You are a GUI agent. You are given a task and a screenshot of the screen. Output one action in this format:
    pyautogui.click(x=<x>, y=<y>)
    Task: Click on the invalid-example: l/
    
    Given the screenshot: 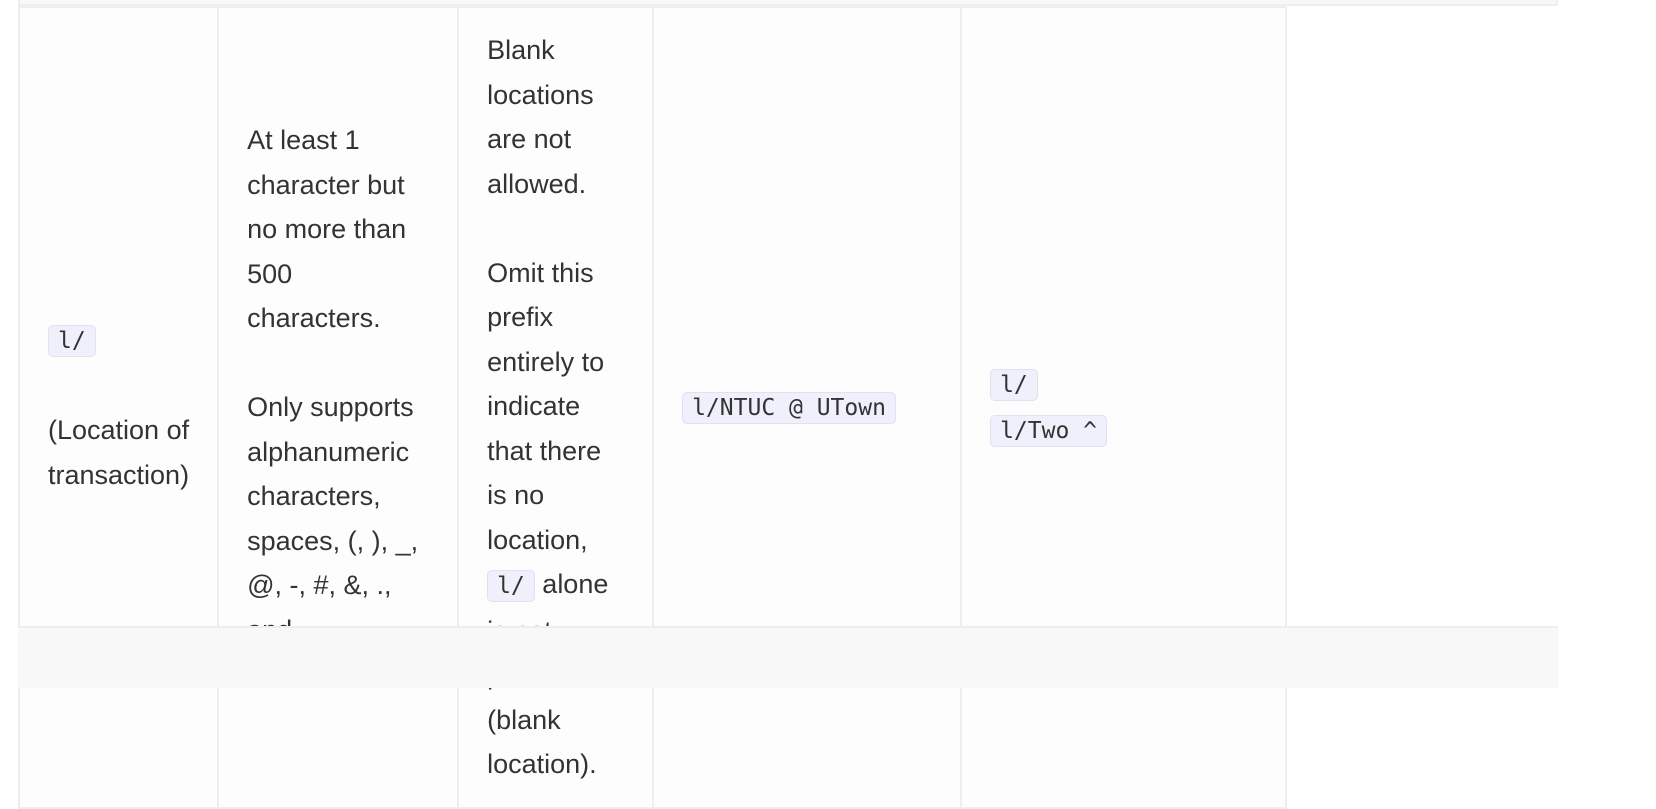 What is the action you would take?
    pyautogui.click(x=1014, y=385)
    